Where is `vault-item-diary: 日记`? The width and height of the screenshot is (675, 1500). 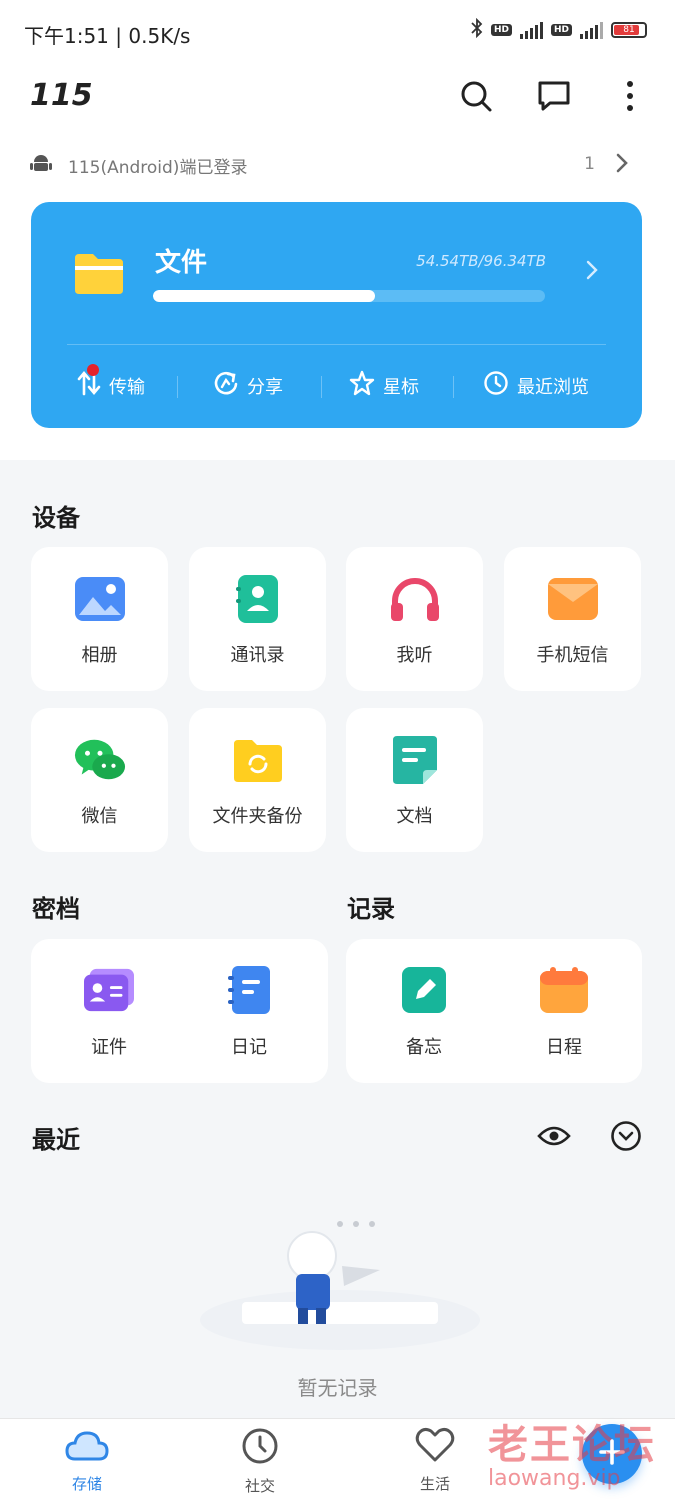
vault-item-diary: 日记 is located at coordinates (249, 1011).